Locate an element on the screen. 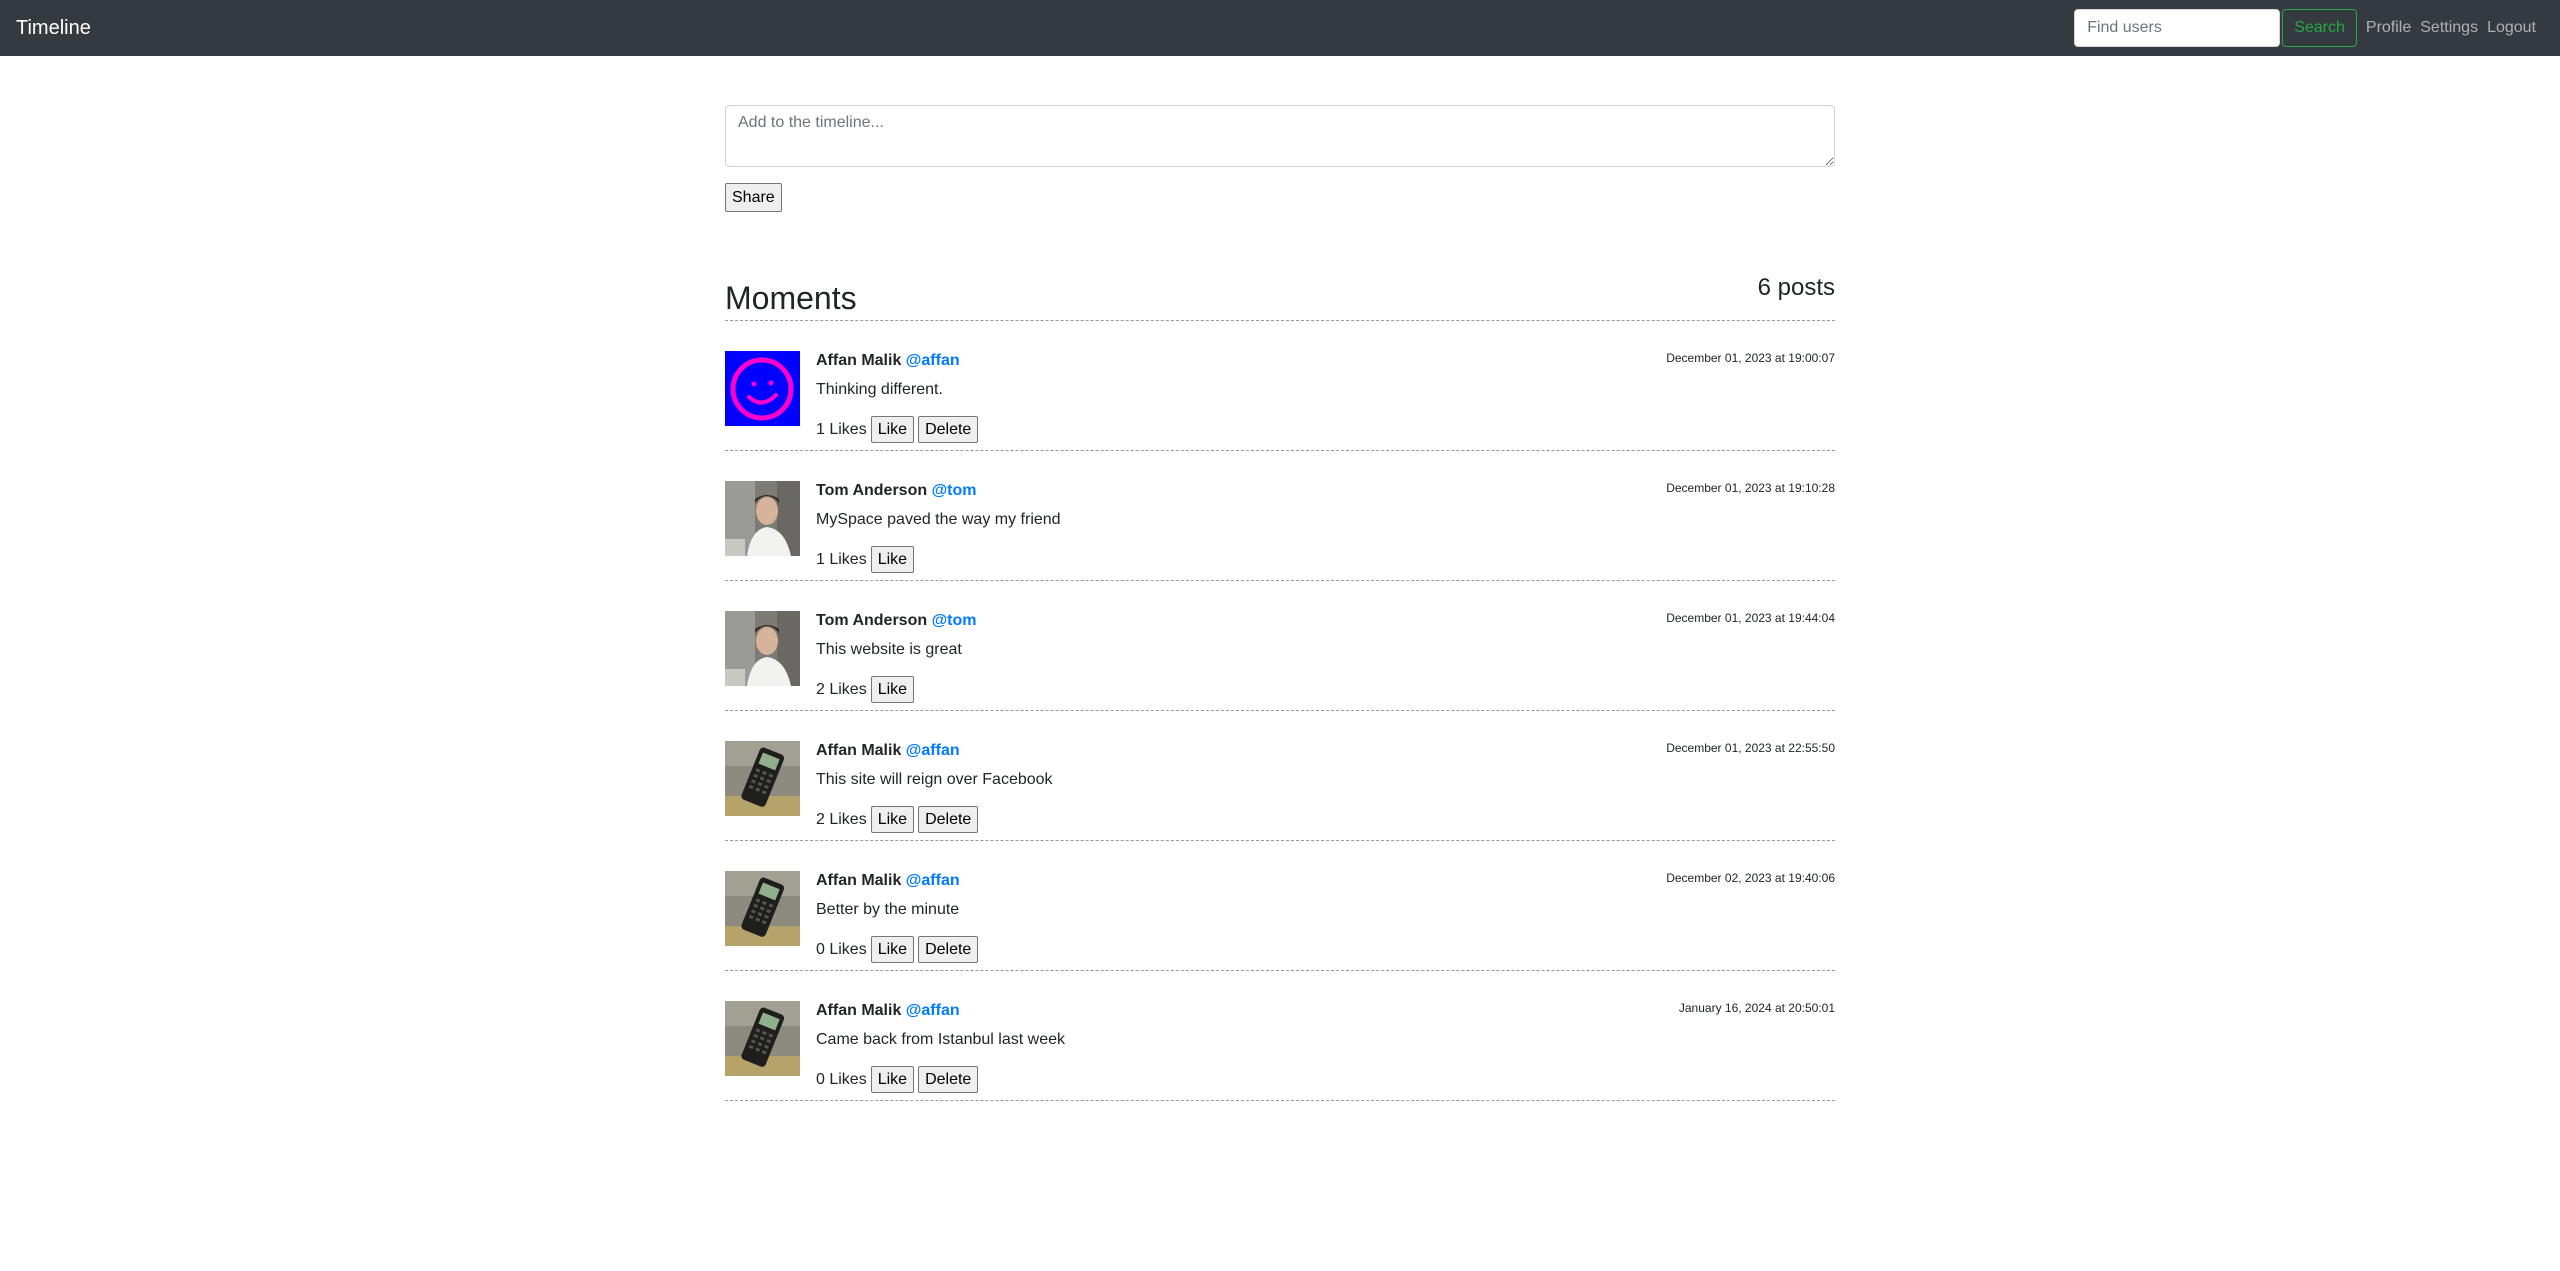 The height and width of the screenshot is (1271, 2560). post-content: This site will reign over Facebook is located at coordinates (934, 779).